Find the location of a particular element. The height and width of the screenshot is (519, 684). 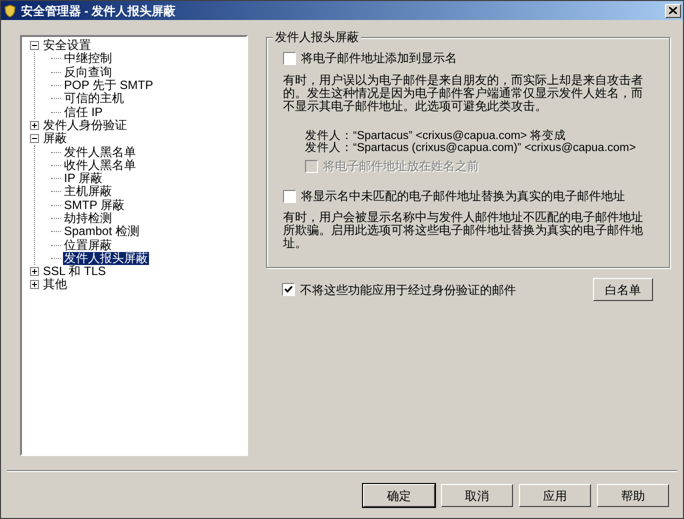

tree-item: 可信的主机 is located at coordinates (94, 99).